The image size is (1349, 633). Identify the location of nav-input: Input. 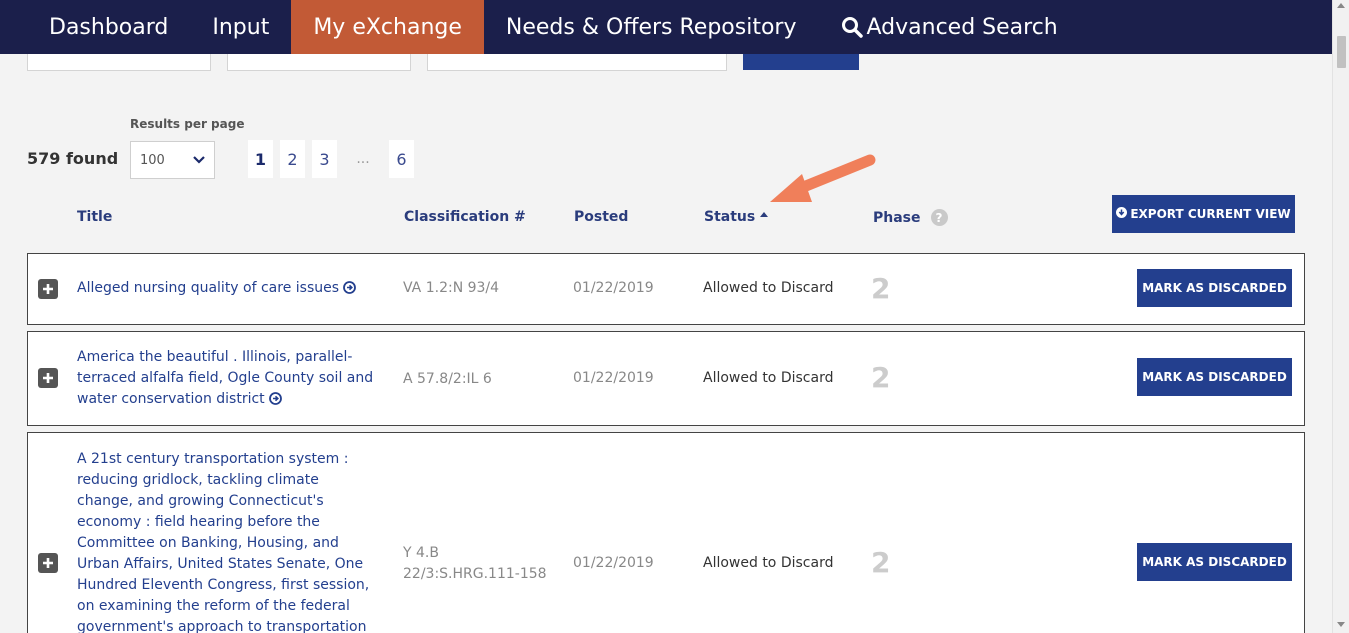
(240, 27).